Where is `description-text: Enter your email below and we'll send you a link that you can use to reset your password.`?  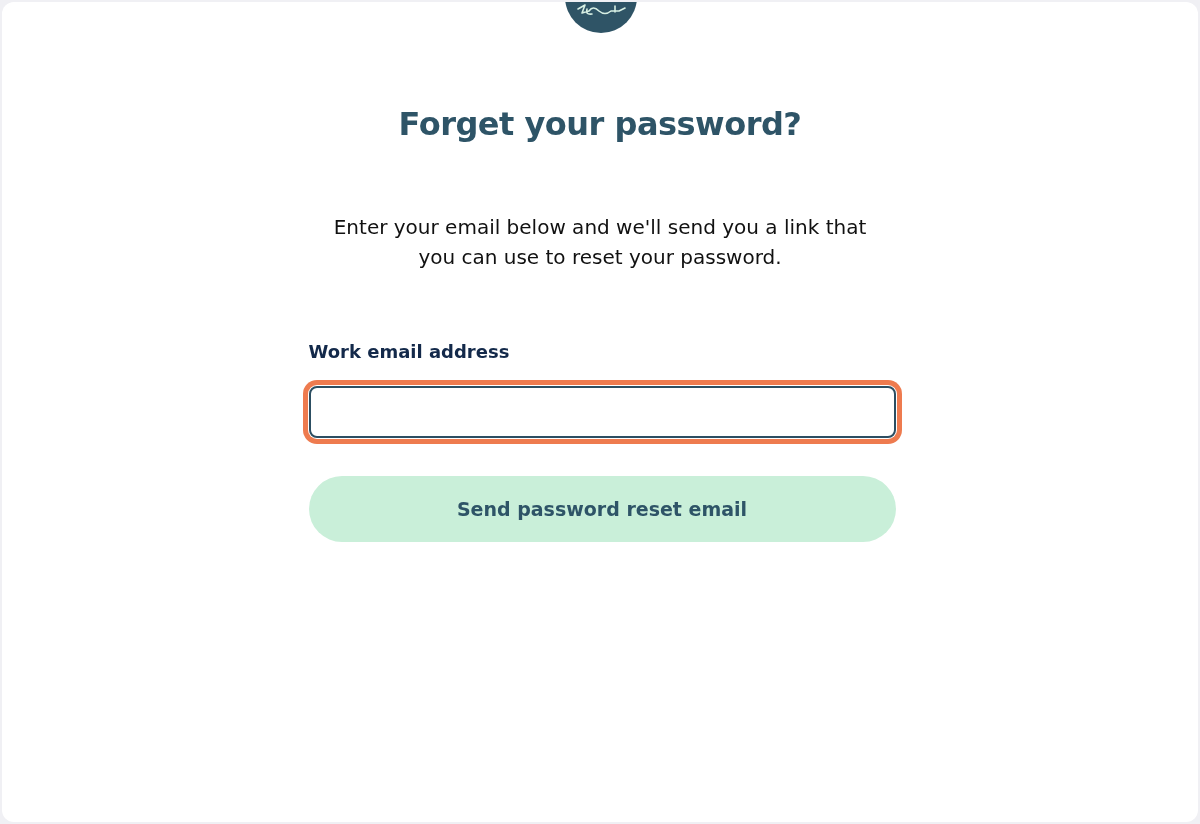 description-text: Enter your email below and we'll send you a link that you can use to reset your password. is located at coordinates (600, 242).